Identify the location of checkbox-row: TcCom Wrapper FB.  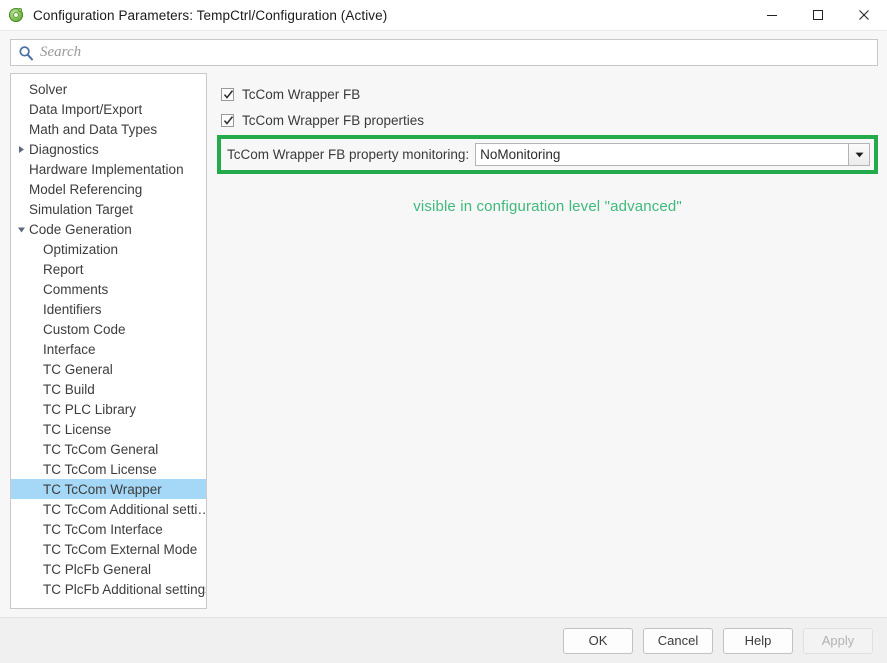
(547, 94).